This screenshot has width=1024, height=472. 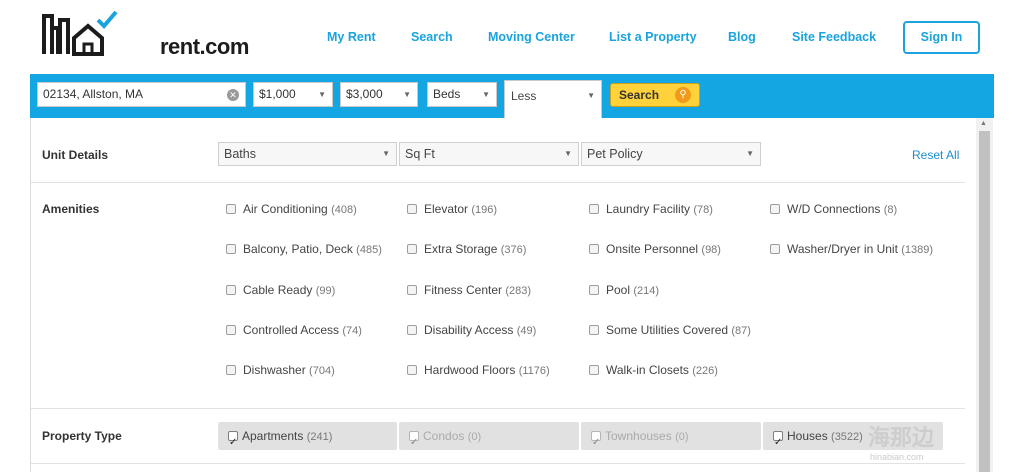 What do you see at coordinates (648, 209) in the screenshot?
I see `amenity-label: Laundry Facility` at bounding box center [648, 209].